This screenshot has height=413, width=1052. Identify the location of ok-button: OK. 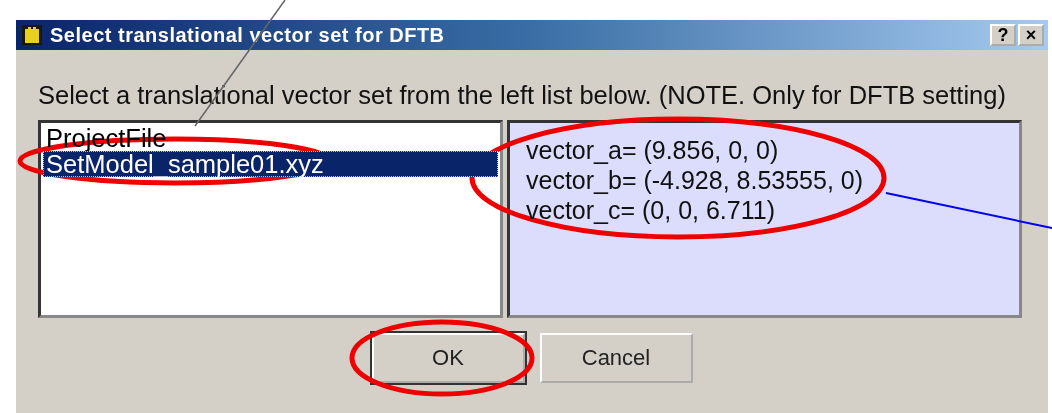
(448, 358).